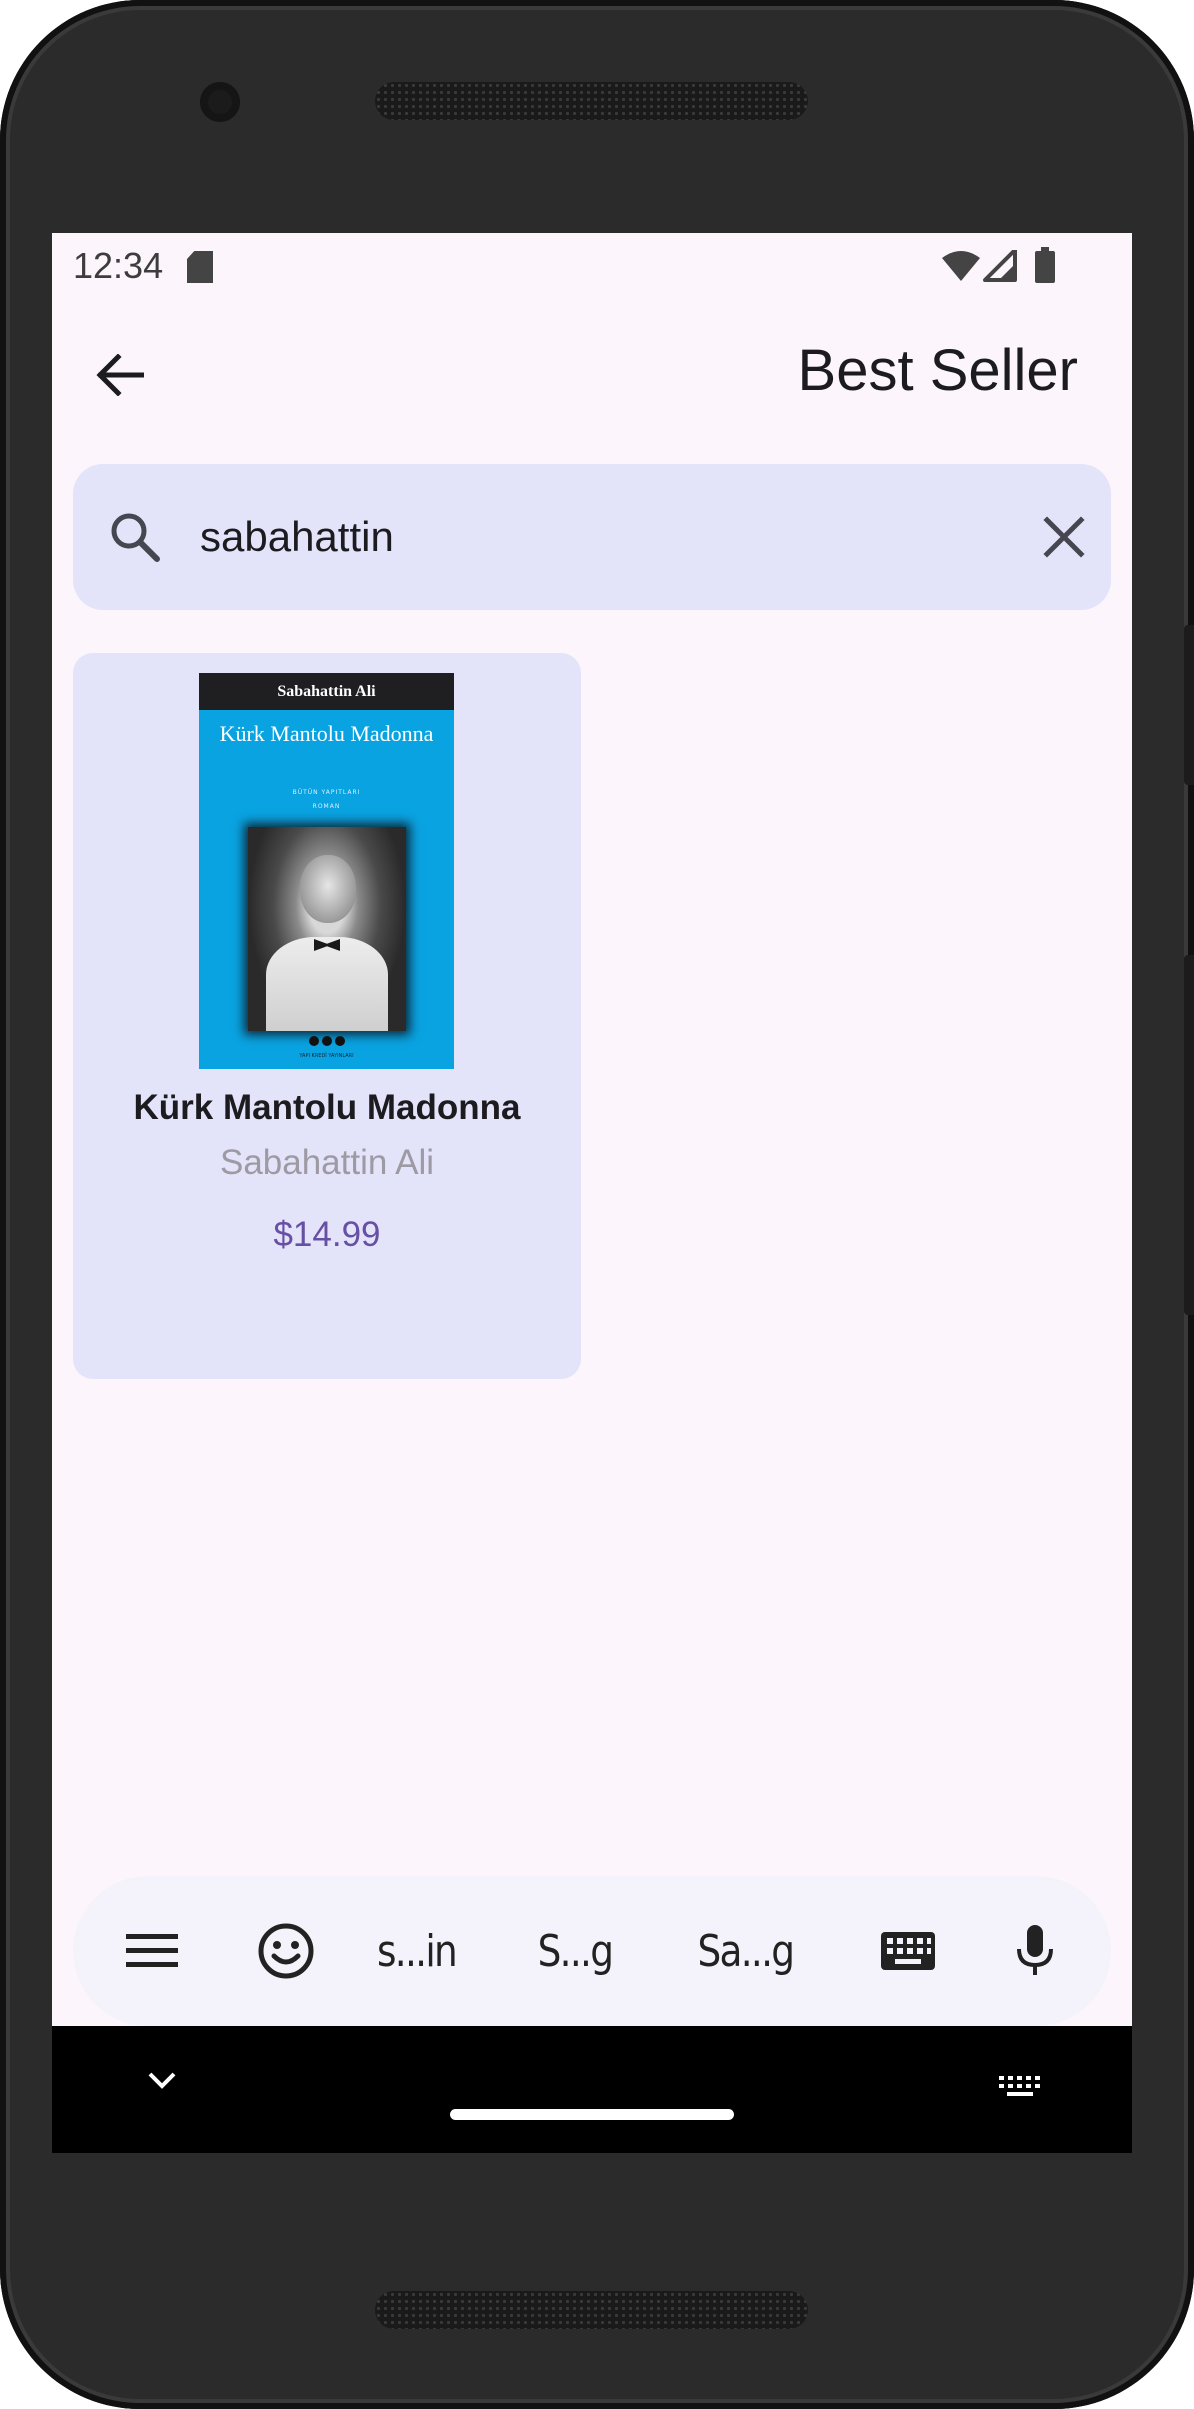 The image size is (1194, 2409). Describe the element at coordinates (200, 267) in the screenshot. I see `sd-card-icon` at that location.